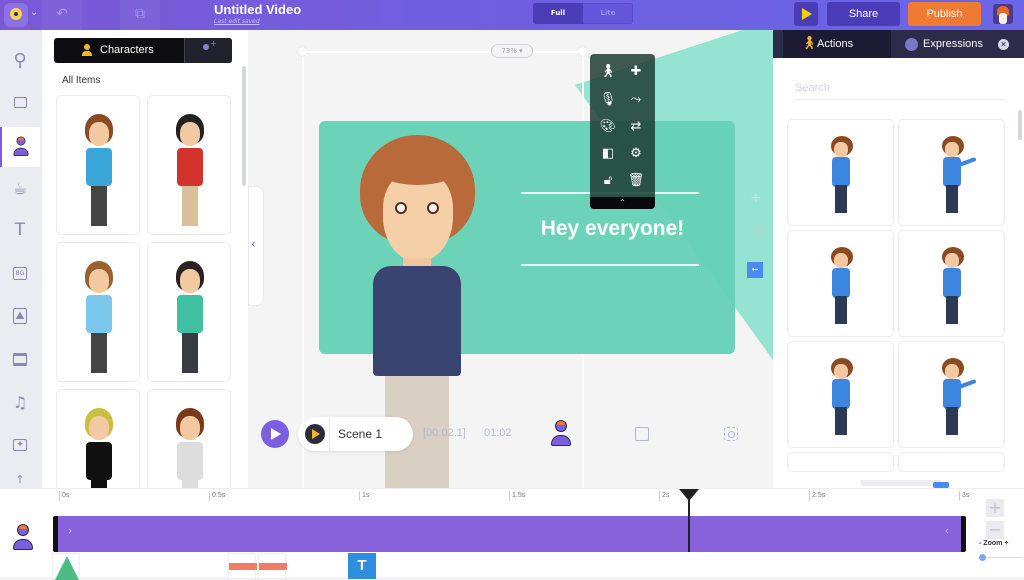  What do you see at coordinates (664, 496) in the screenshot?
I see `timeline-tick: 2s` at bounding box center [664, 496].